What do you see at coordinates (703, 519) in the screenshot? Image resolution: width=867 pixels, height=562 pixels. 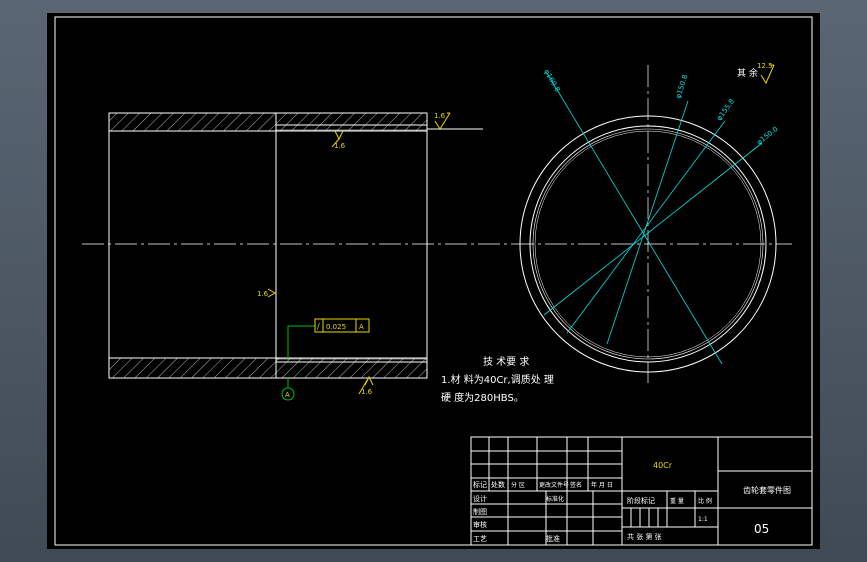 I see `tb-scale: 1:1` at bounding box center [703, 519].